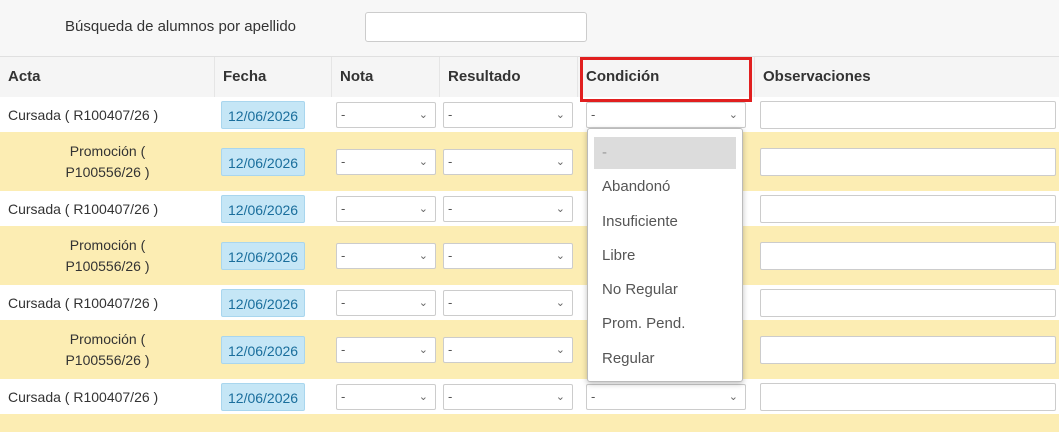  I want to click on option-insuficiente: Insuficiente, so click(665, 222).